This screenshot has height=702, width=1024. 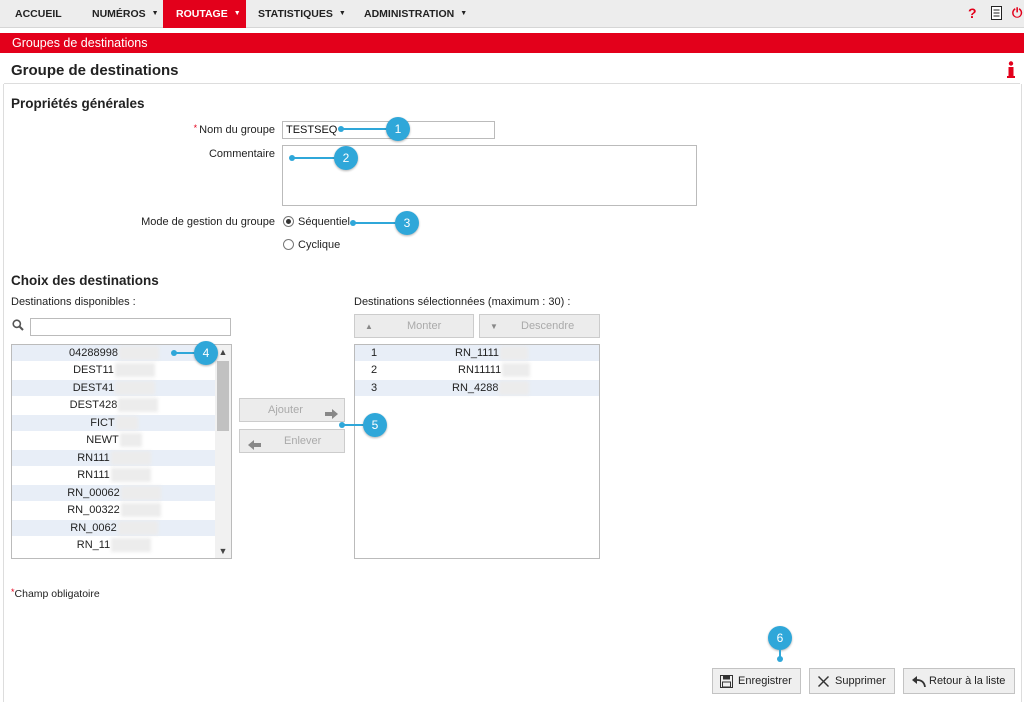 I want to click on power-icon: ⏻, so click(x=1017, y=13).